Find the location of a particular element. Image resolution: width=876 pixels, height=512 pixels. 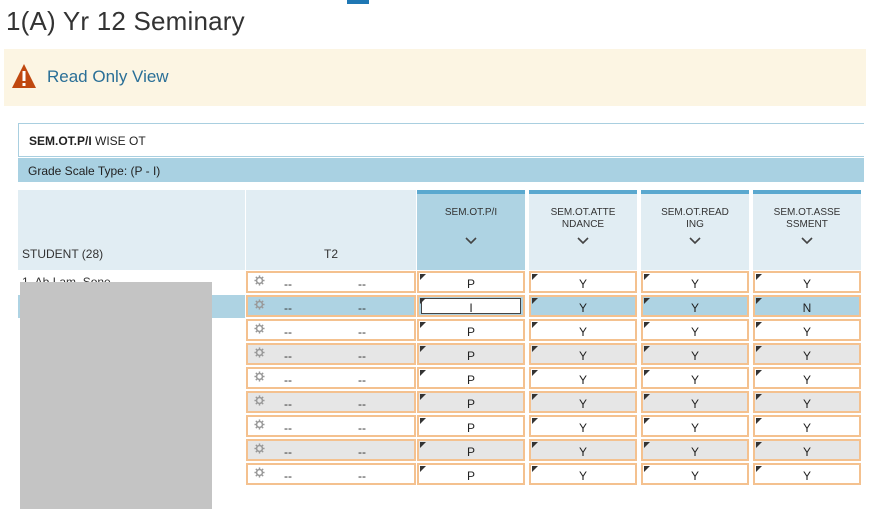

grade-value: I is located at coordinates (471, 308).